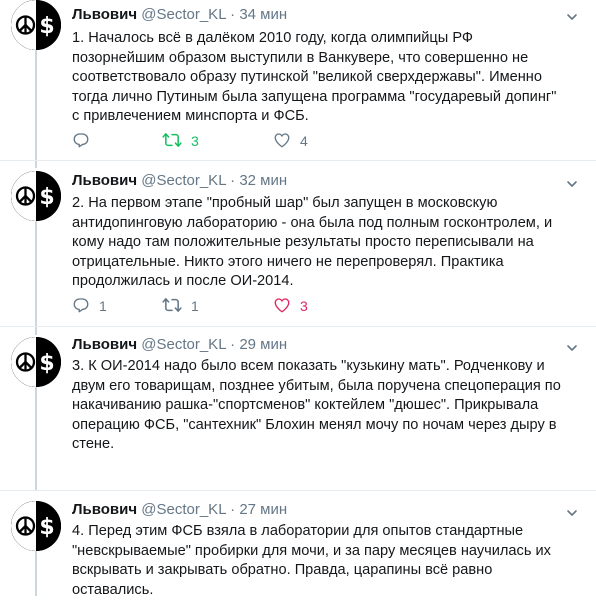 The image size is (596, 600). Describe the element at coordinates (263, 14) in the screenshot. I see `tweet-time: 34 мин` at that location.